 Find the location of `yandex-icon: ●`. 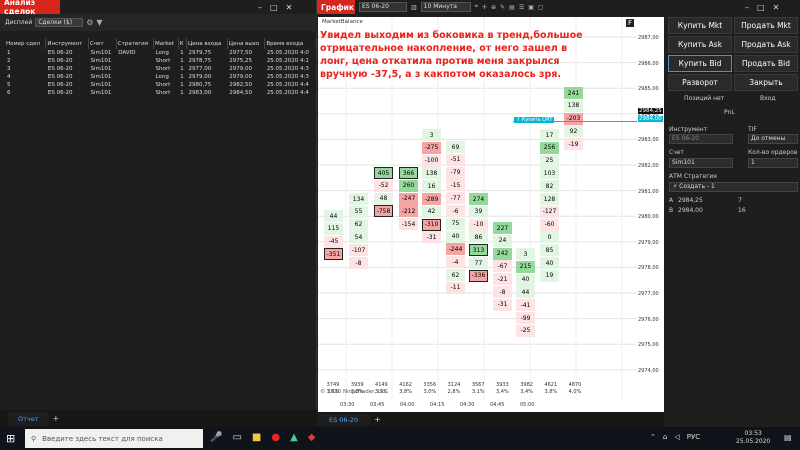

yandex-icon: ● is located at coordinates (275, 437).